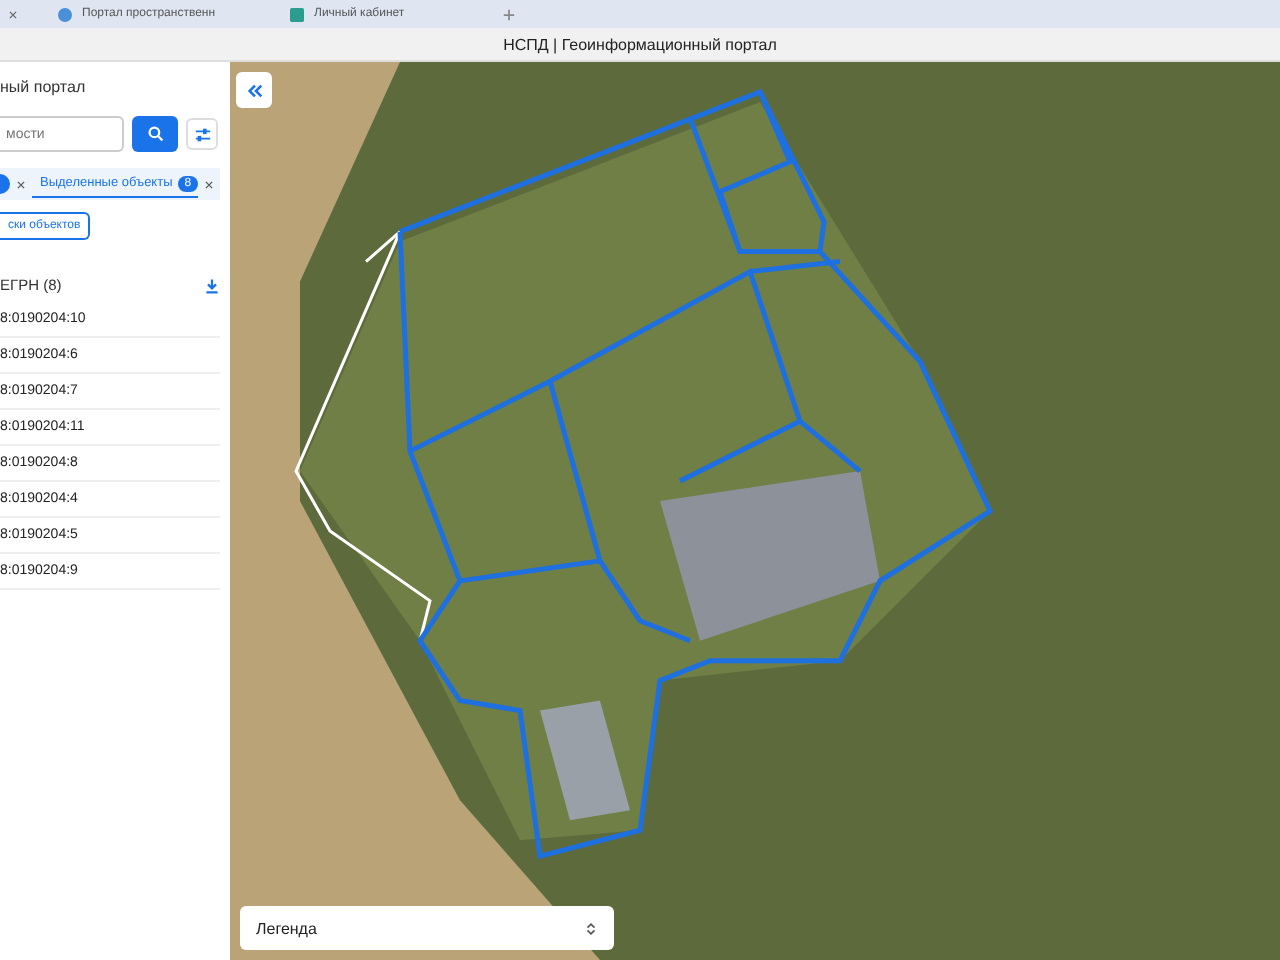 The image size is (1280, 960). I want to click on legend-select: Легенда, so click(427, 928).